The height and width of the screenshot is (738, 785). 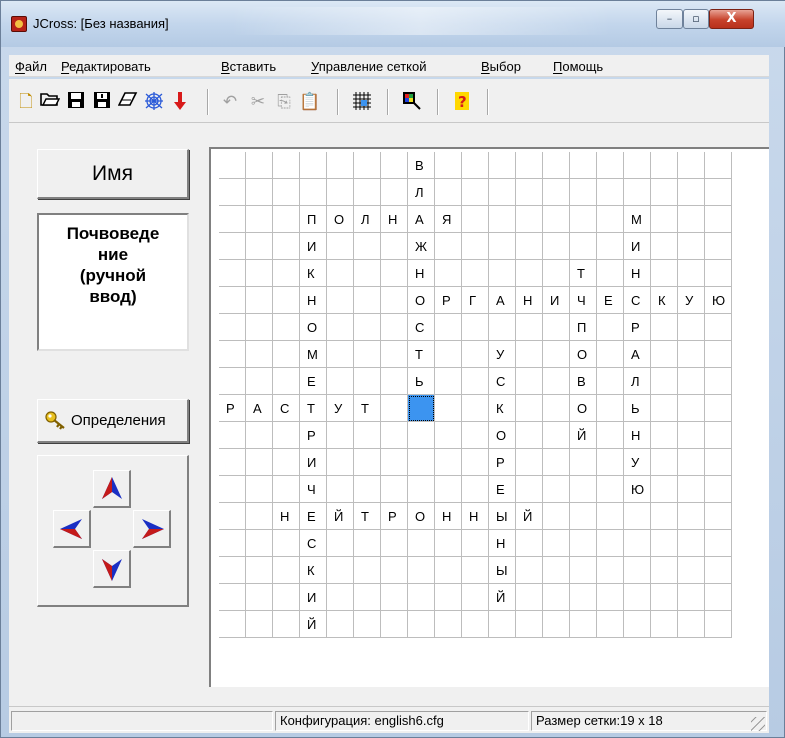 I want to click on help-icon: ?, so click(x=462, y=102).